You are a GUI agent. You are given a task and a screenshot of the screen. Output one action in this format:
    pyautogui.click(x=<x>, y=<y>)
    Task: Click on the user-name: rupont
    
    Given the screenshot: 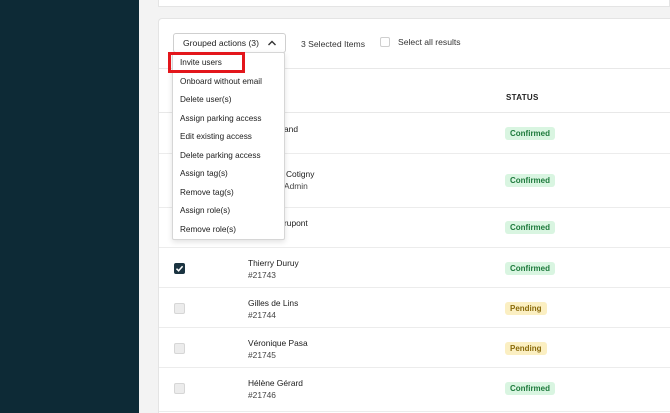 What is the action you would take?
    pyautogui.click(x=296, y=223)
    